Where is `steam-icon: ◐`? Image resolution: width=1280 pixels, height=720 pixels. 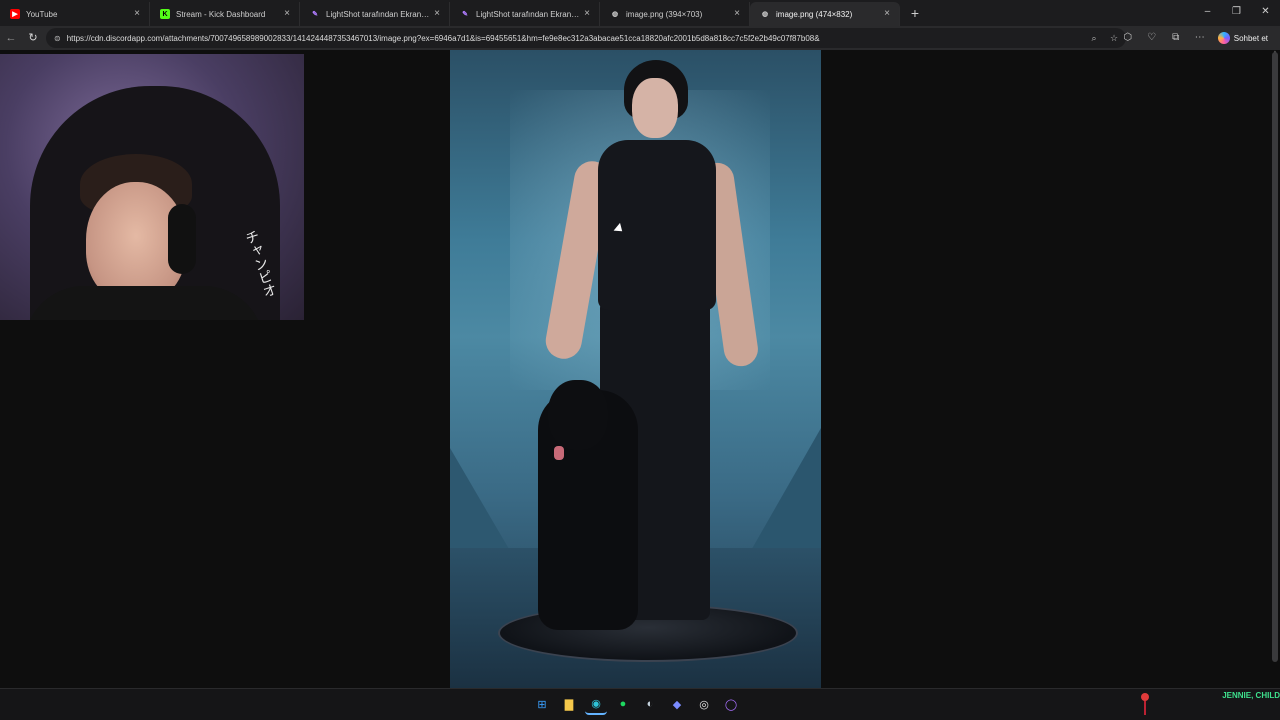
steam-icon: ◐ is located at coordinates (650, 704).